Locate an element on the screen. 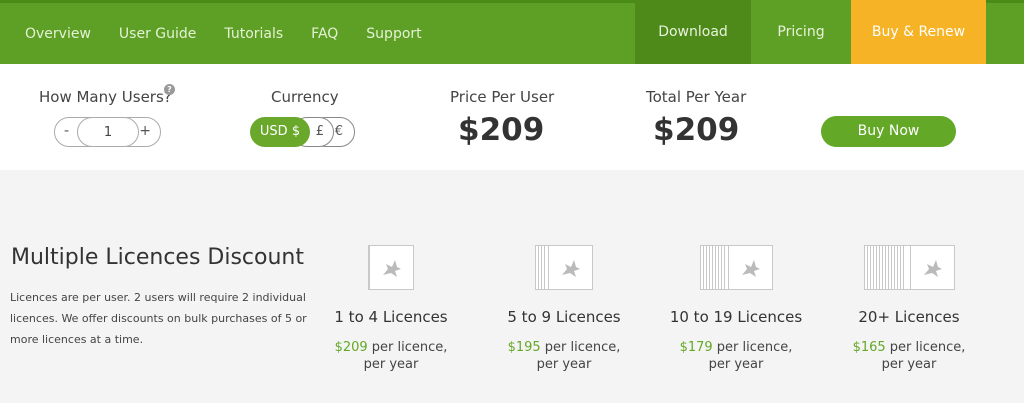  tier-name: 5 to 9 Licences is located at coordinates (564, 317).